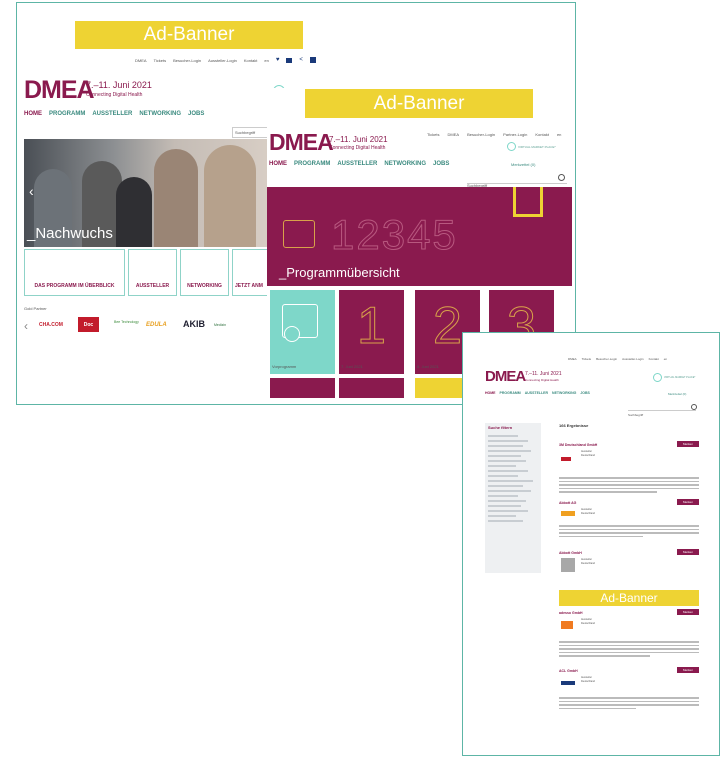 The width and height of the screenshot is (726, 760). I want to click on tile-networking: NETWORKING, so click(204, 272).